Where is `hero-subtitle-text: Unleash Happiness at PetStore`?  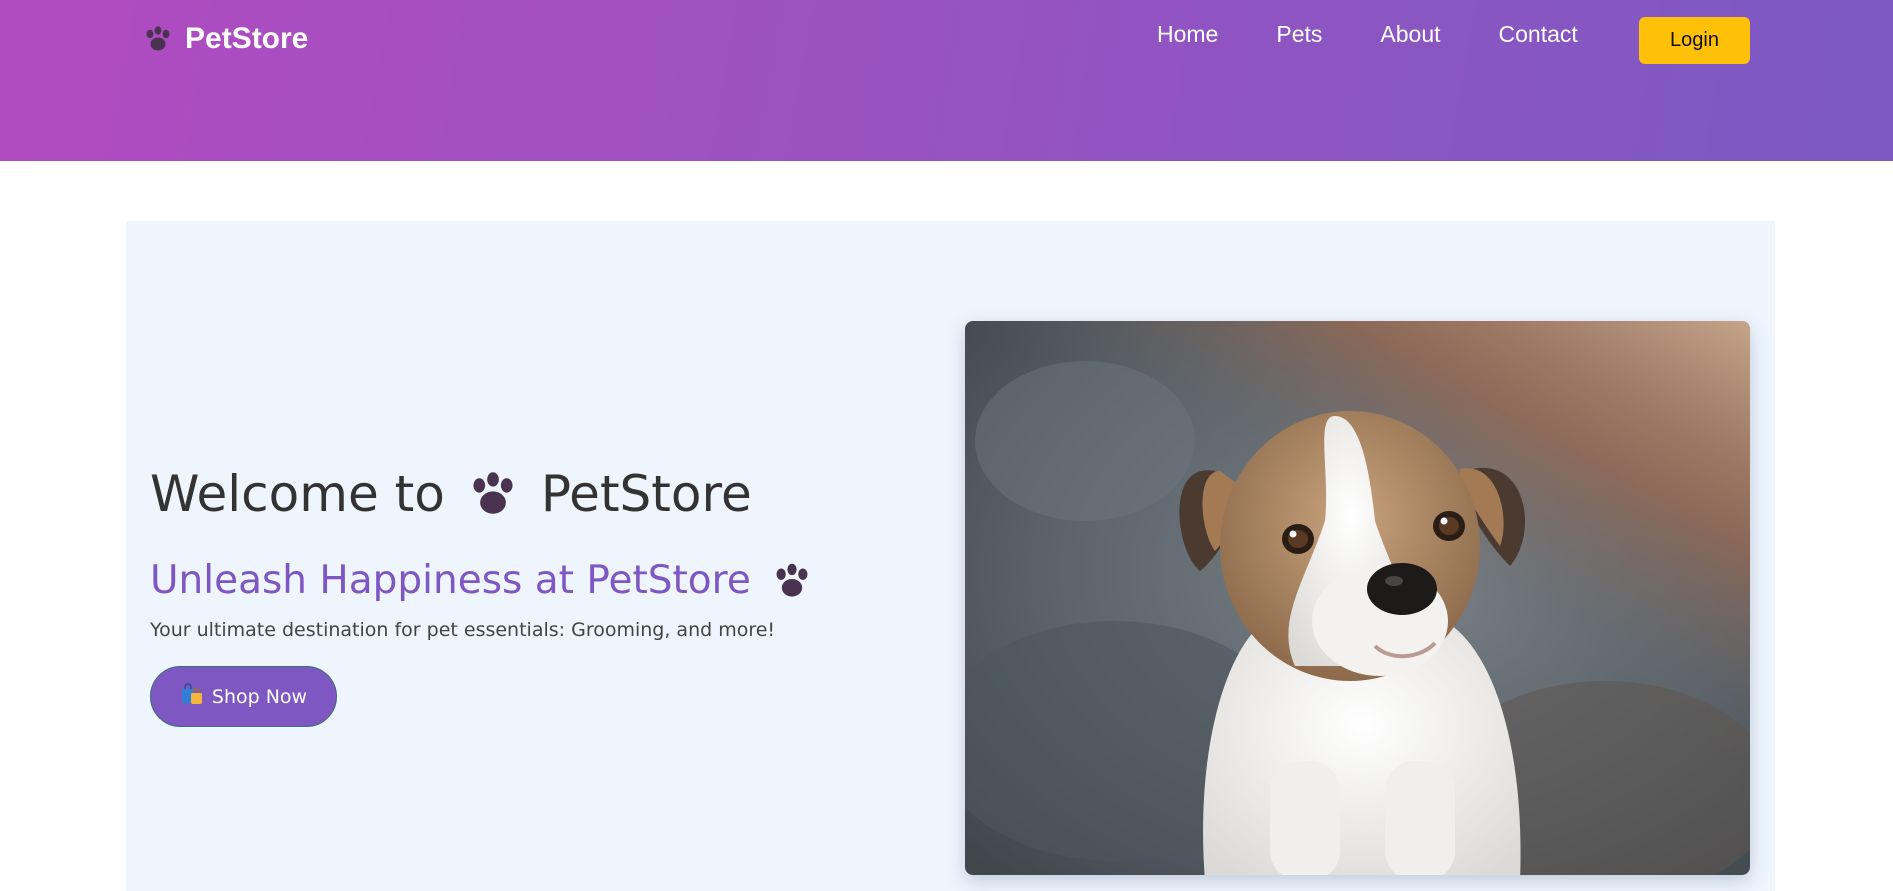 hero-subtitle-text: Unleash Happiness at PetStore is located at coordinates (450, 580).